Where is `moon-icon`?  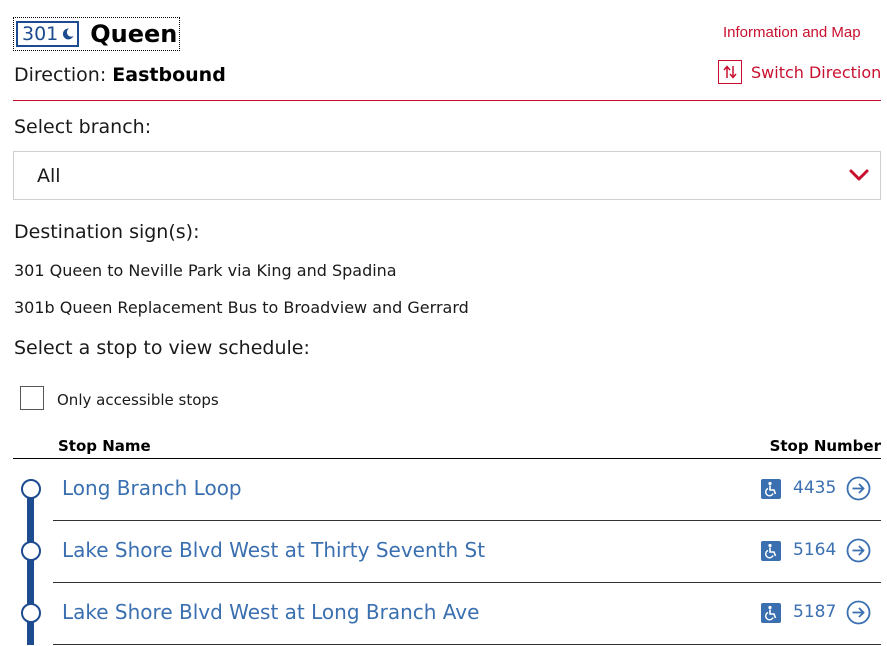 moon-icon is located at coordinates (68, 34).